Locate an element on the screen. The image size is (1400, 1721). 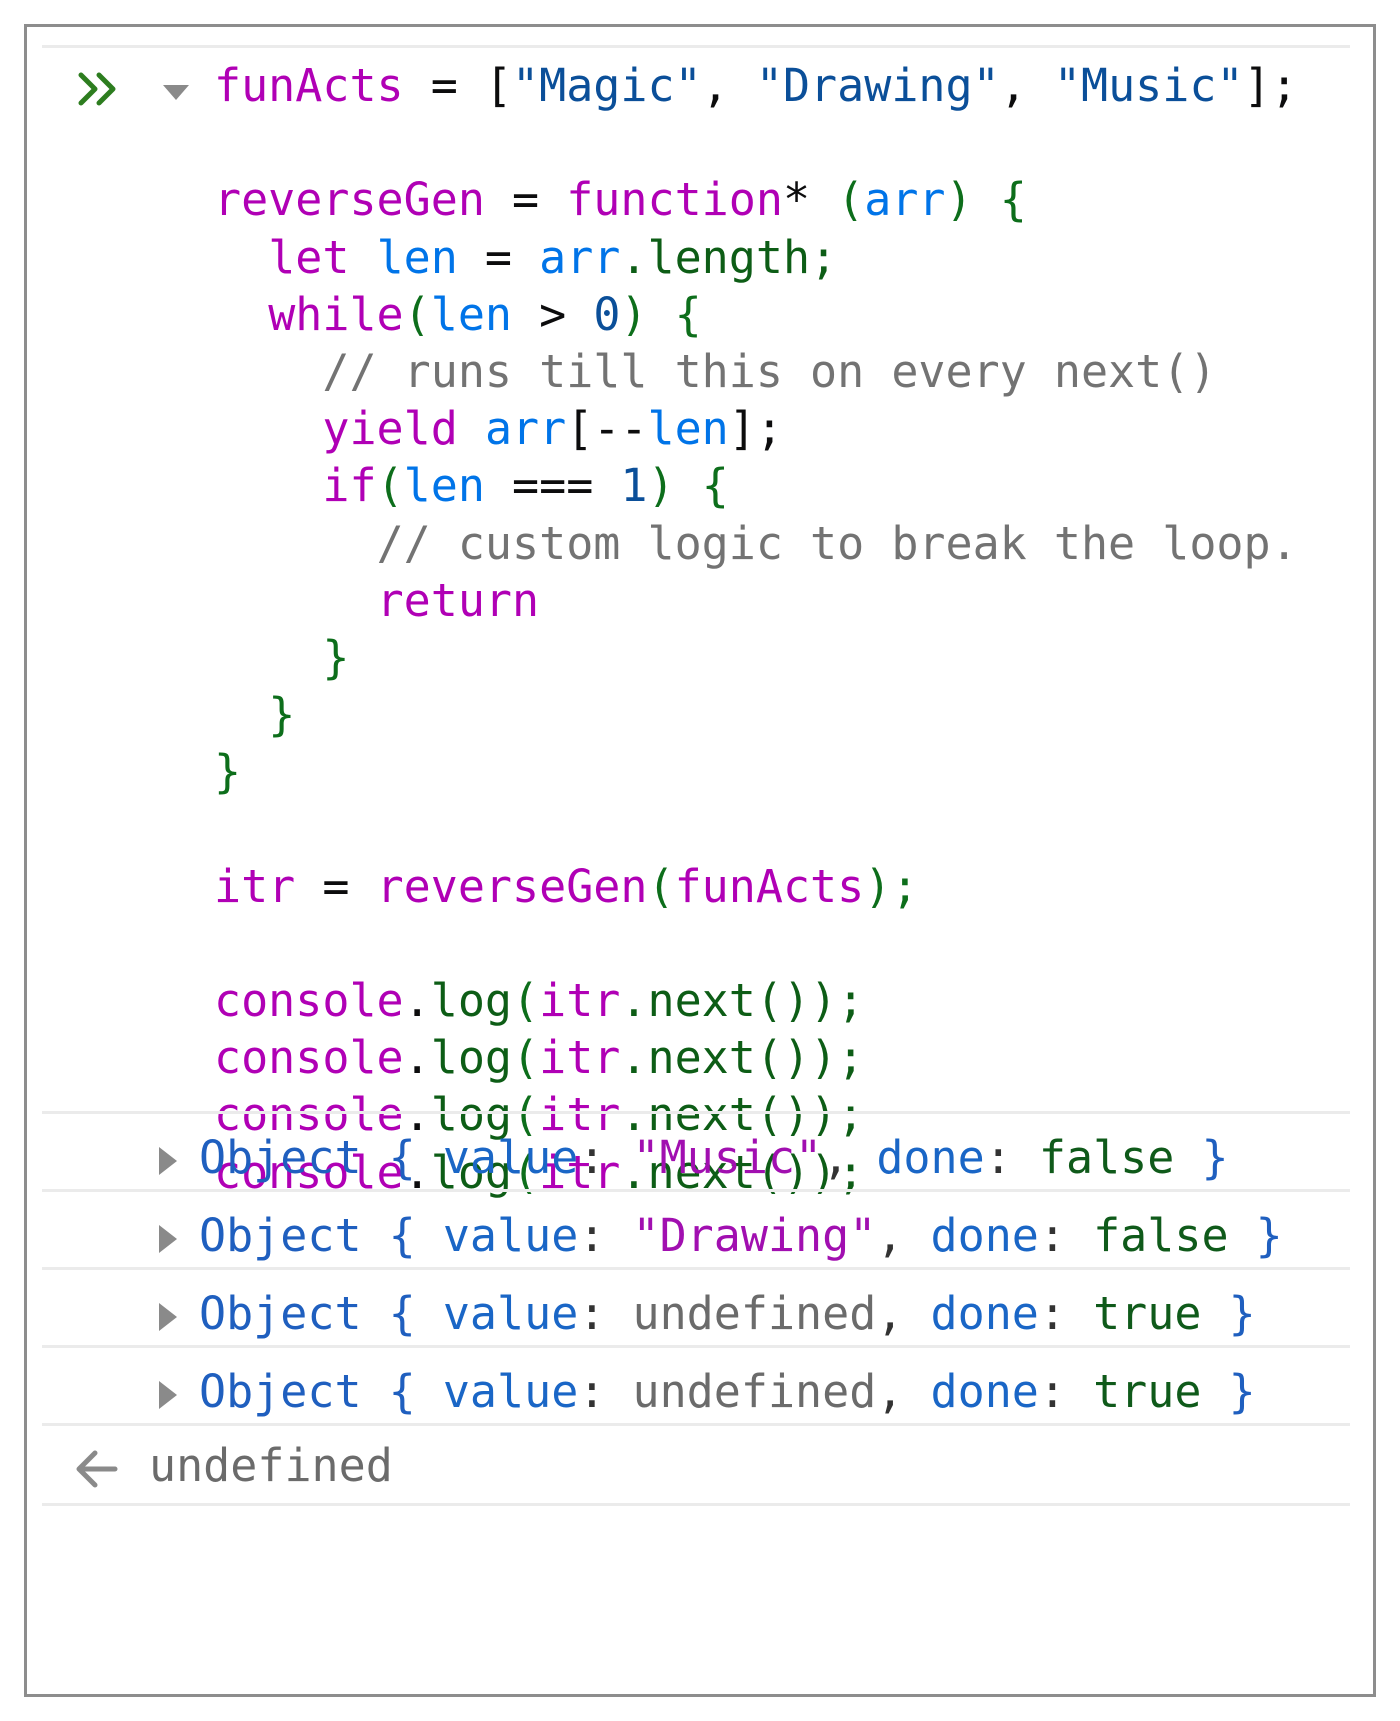
code-token: [-- is located at coordinates (607, 429).